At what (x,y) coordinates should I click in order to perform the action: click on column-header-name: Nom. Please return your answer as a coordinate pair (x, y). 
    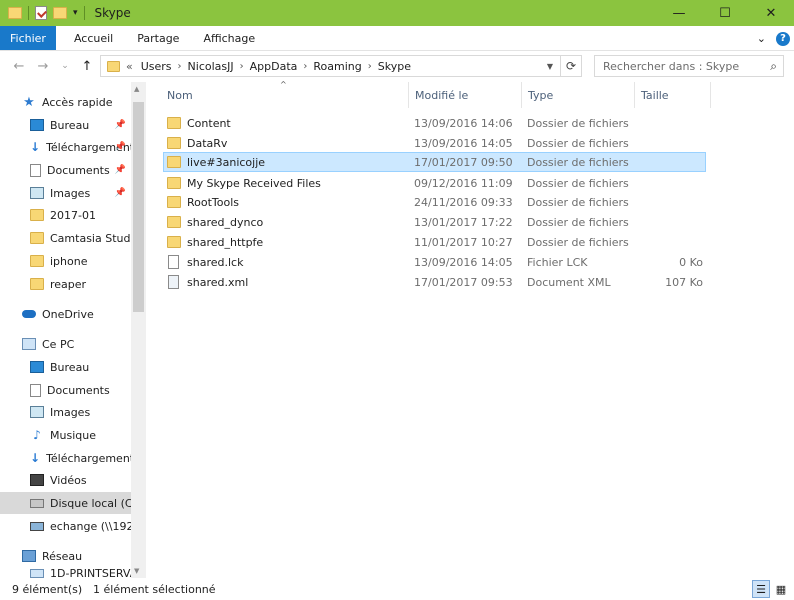
    Looking at the image, I should click on (285, 95).